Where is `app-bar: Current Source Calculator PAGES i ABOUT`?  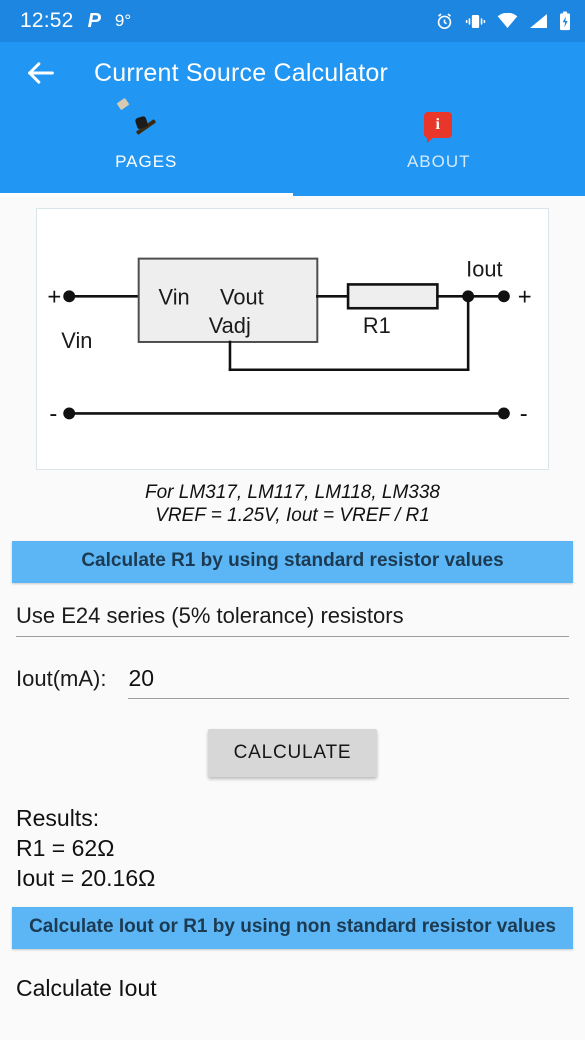 app-bar: Current Source Calculator PAGES i ABOUT is located at coordinates (292, 119).